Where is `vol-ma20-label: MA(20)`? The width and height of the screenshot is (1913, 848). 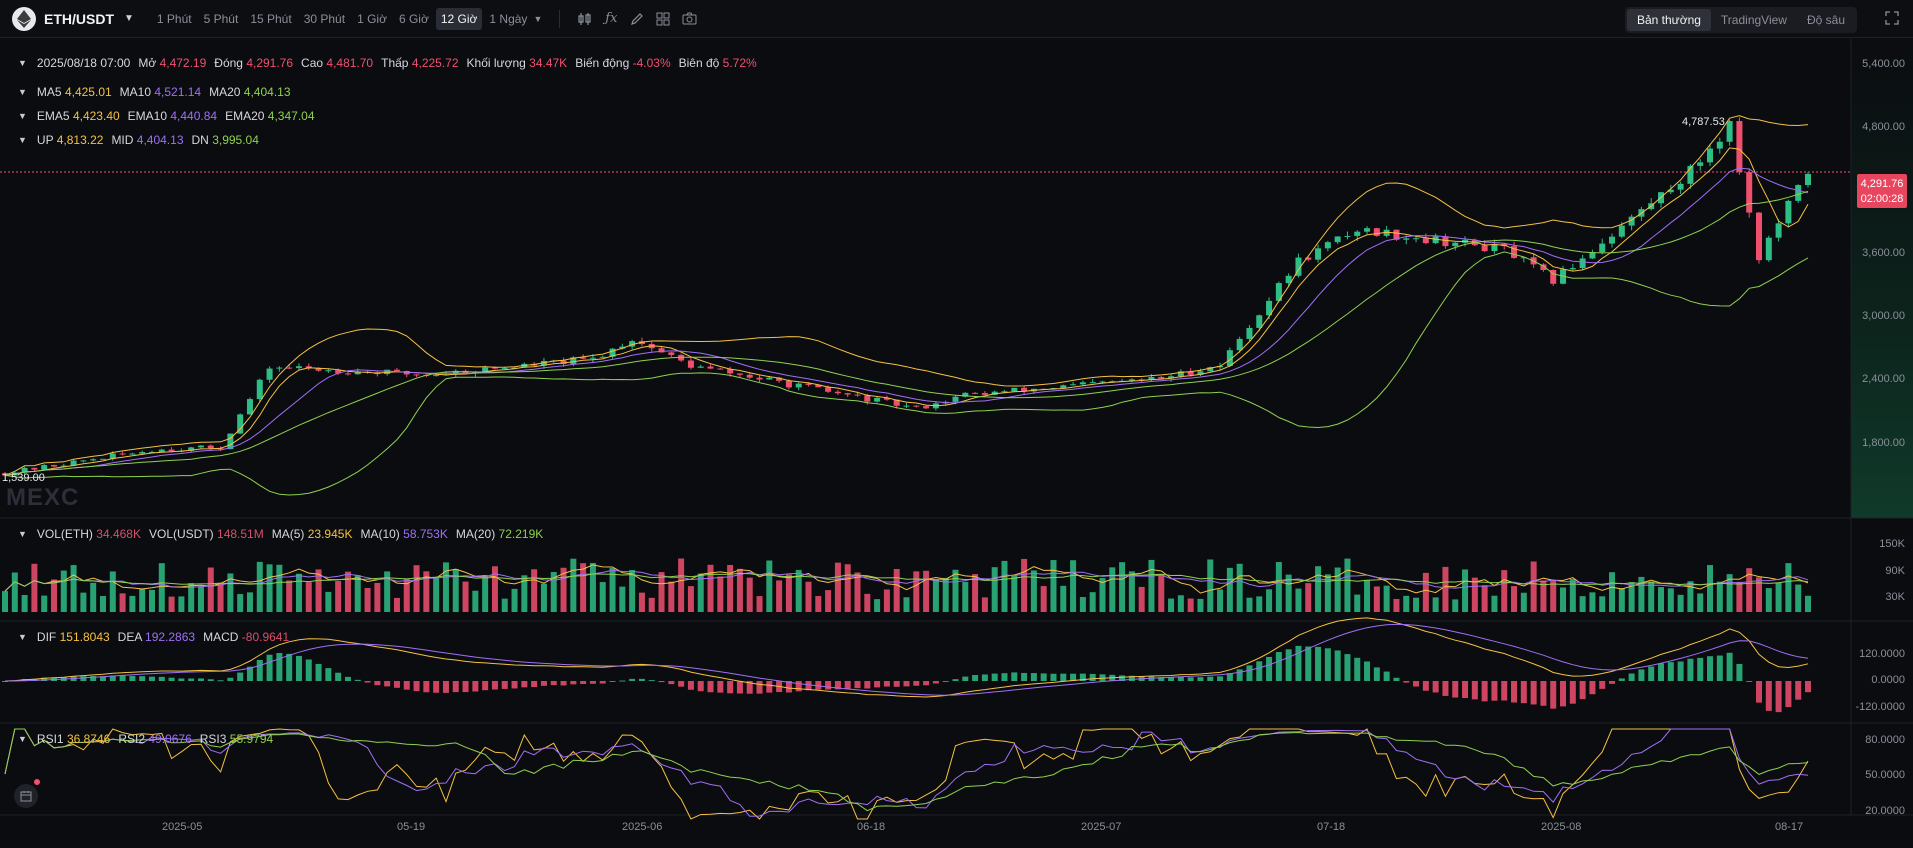
vol-ma20-label: MA(20) is located at coordinates (475, 534).